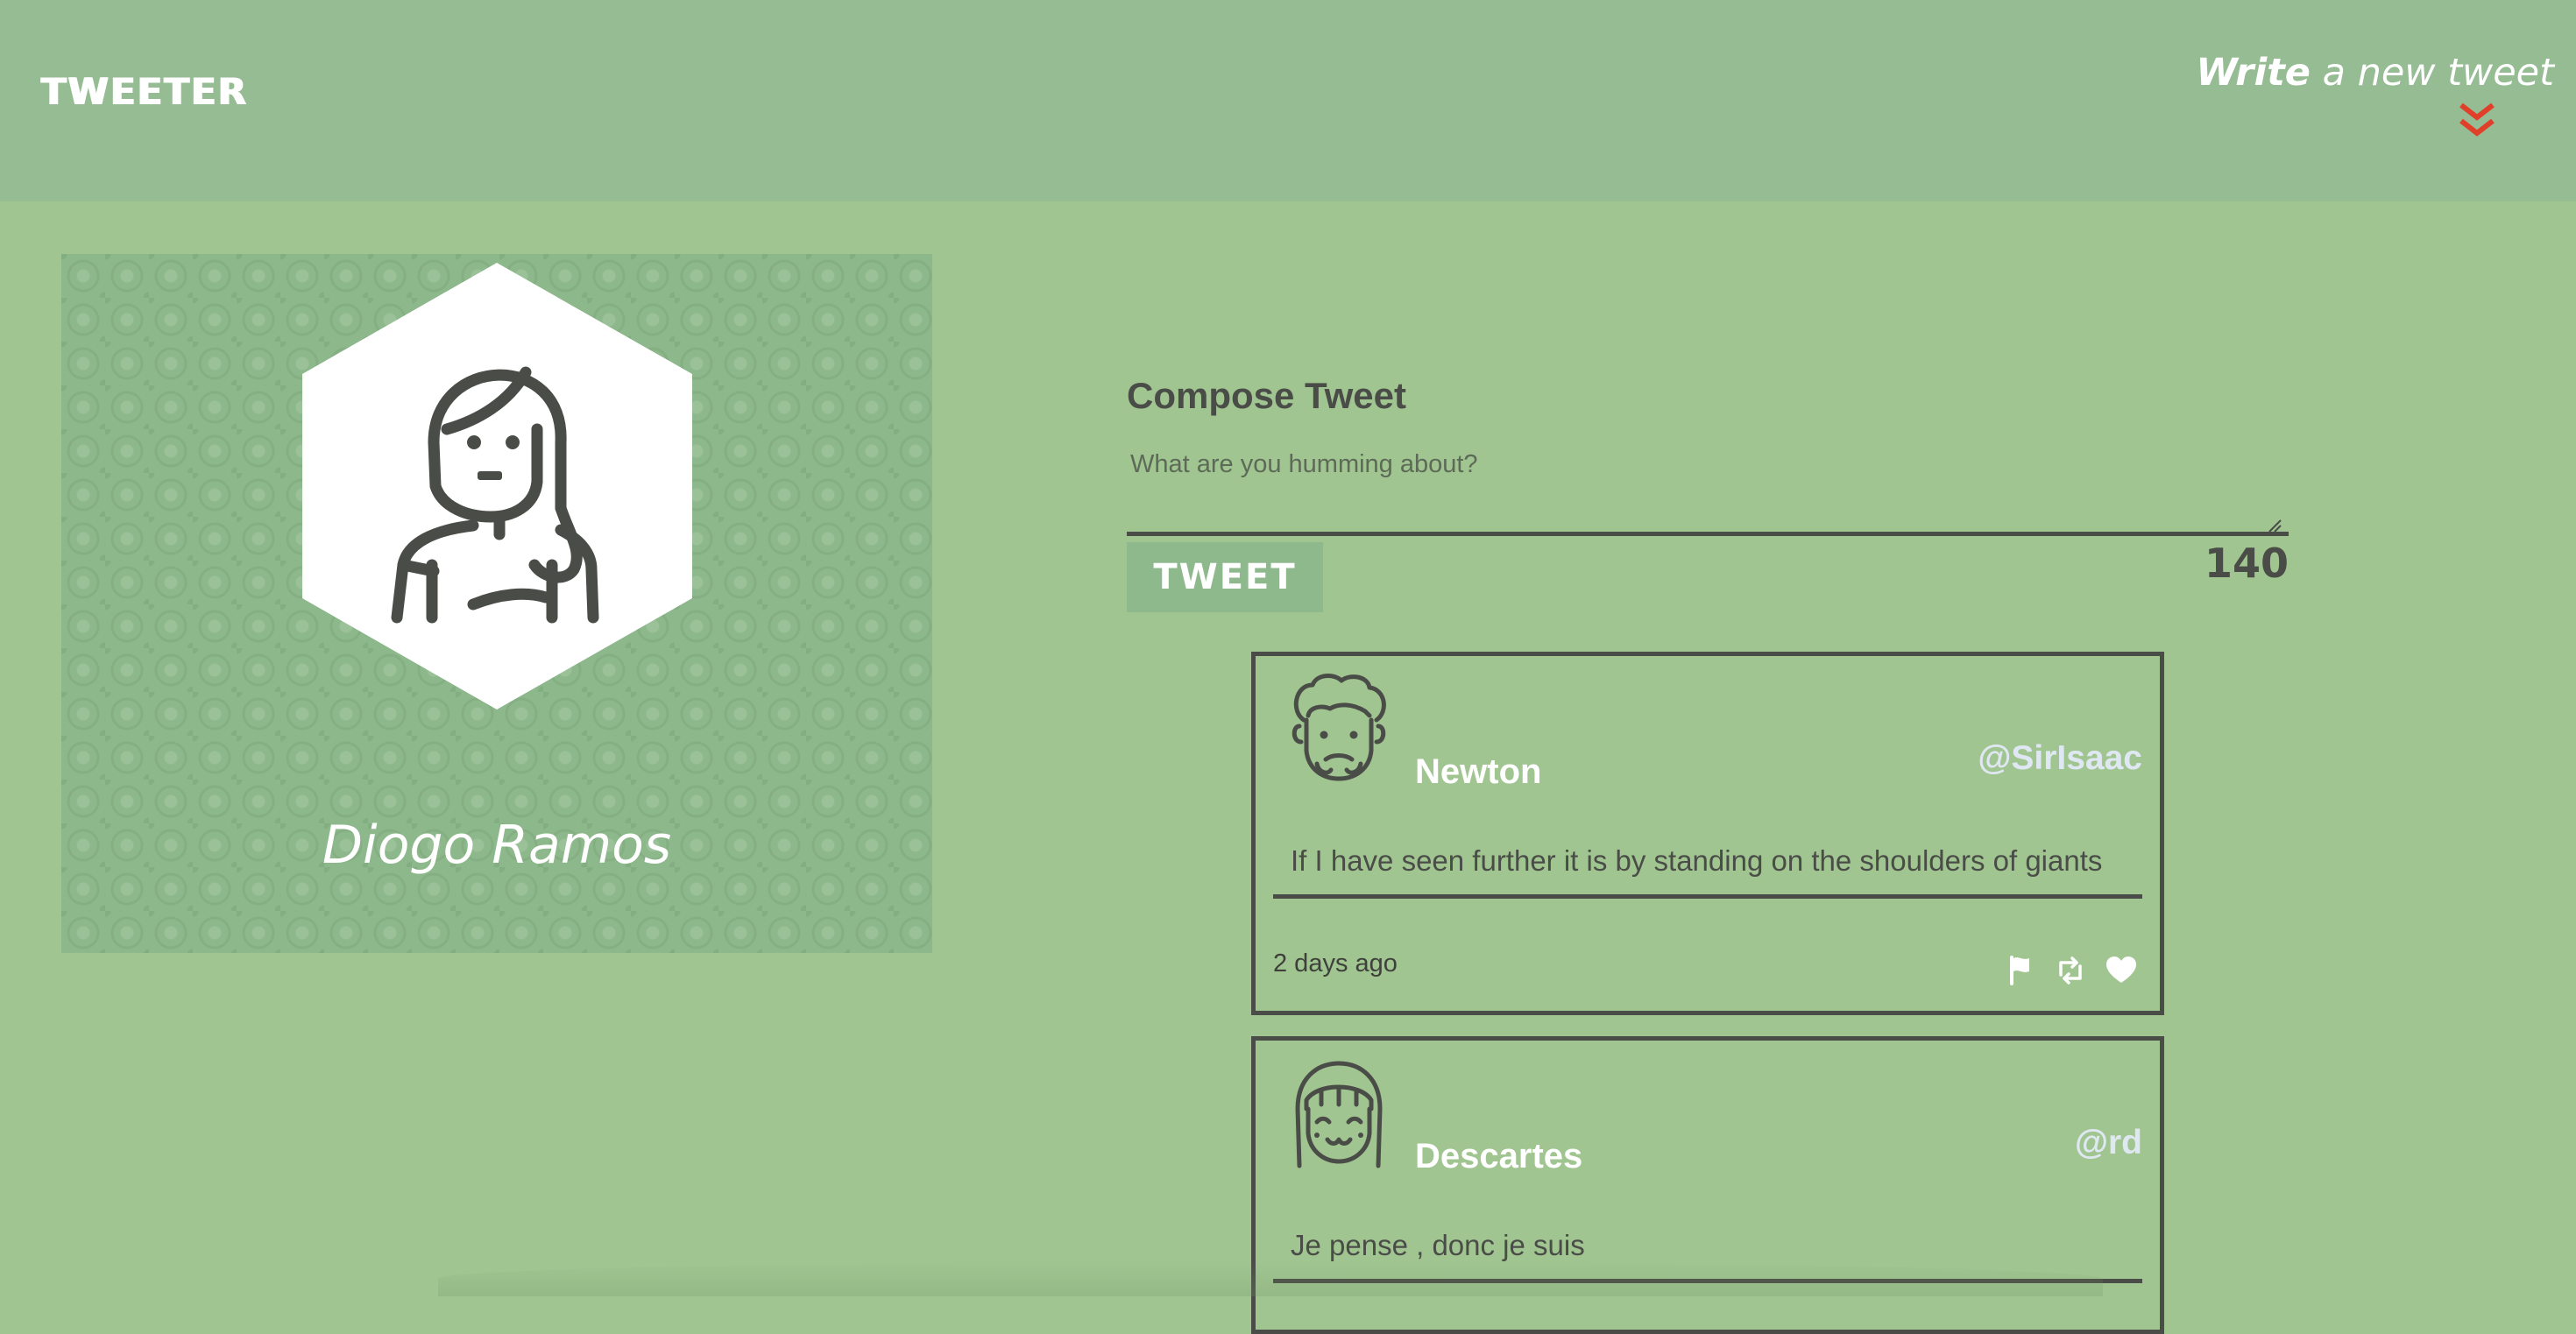 The image size is (2576, 1334). Describe the element at coordinates (2370, 99) in the screenshot. I see `write-new-tweet-toggle: Write a new tweet` at that location.